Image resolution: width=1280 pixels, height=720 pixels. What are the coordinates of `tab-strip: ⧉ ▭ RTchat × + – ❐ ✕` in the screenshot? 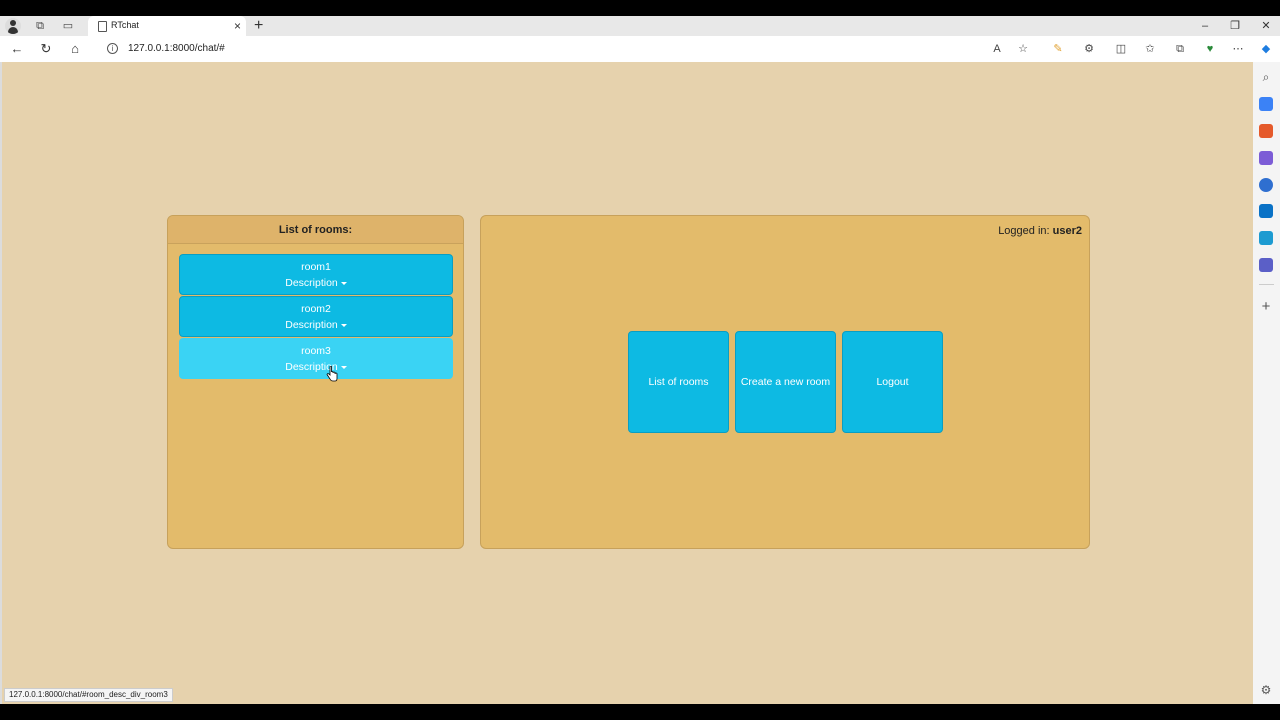 It's located at (640, 26).